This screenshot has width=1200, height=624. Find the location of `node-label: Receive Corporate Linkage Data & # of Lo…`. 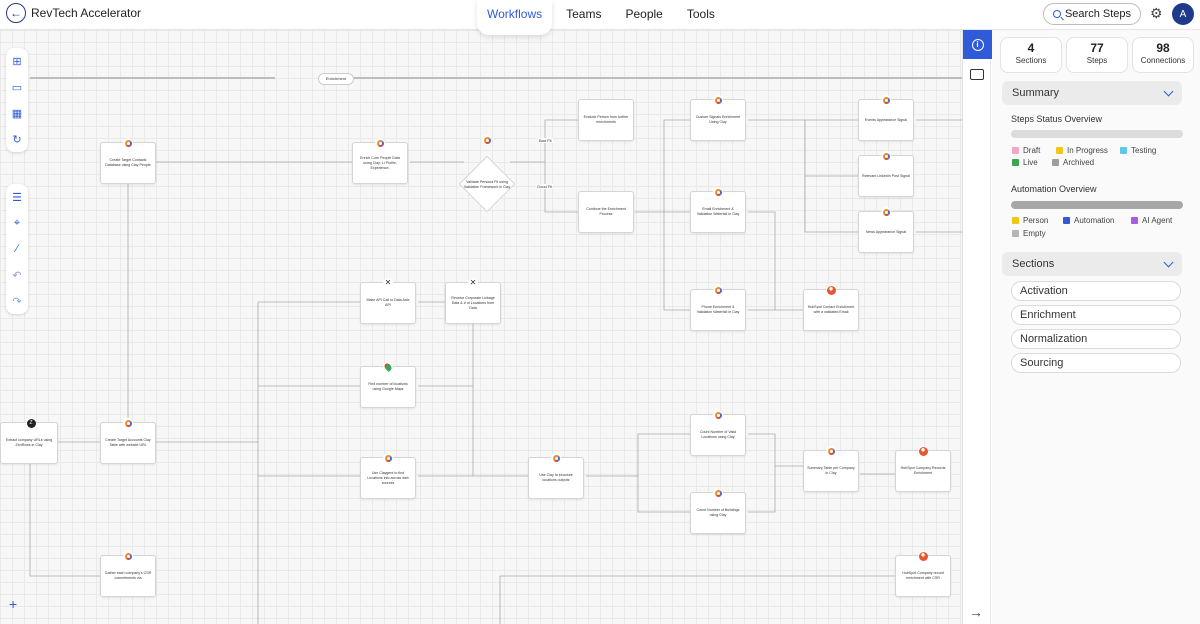

node-label: Receive Corporate Linkage Data & # of Lo… is located at coordinates (473, 302).